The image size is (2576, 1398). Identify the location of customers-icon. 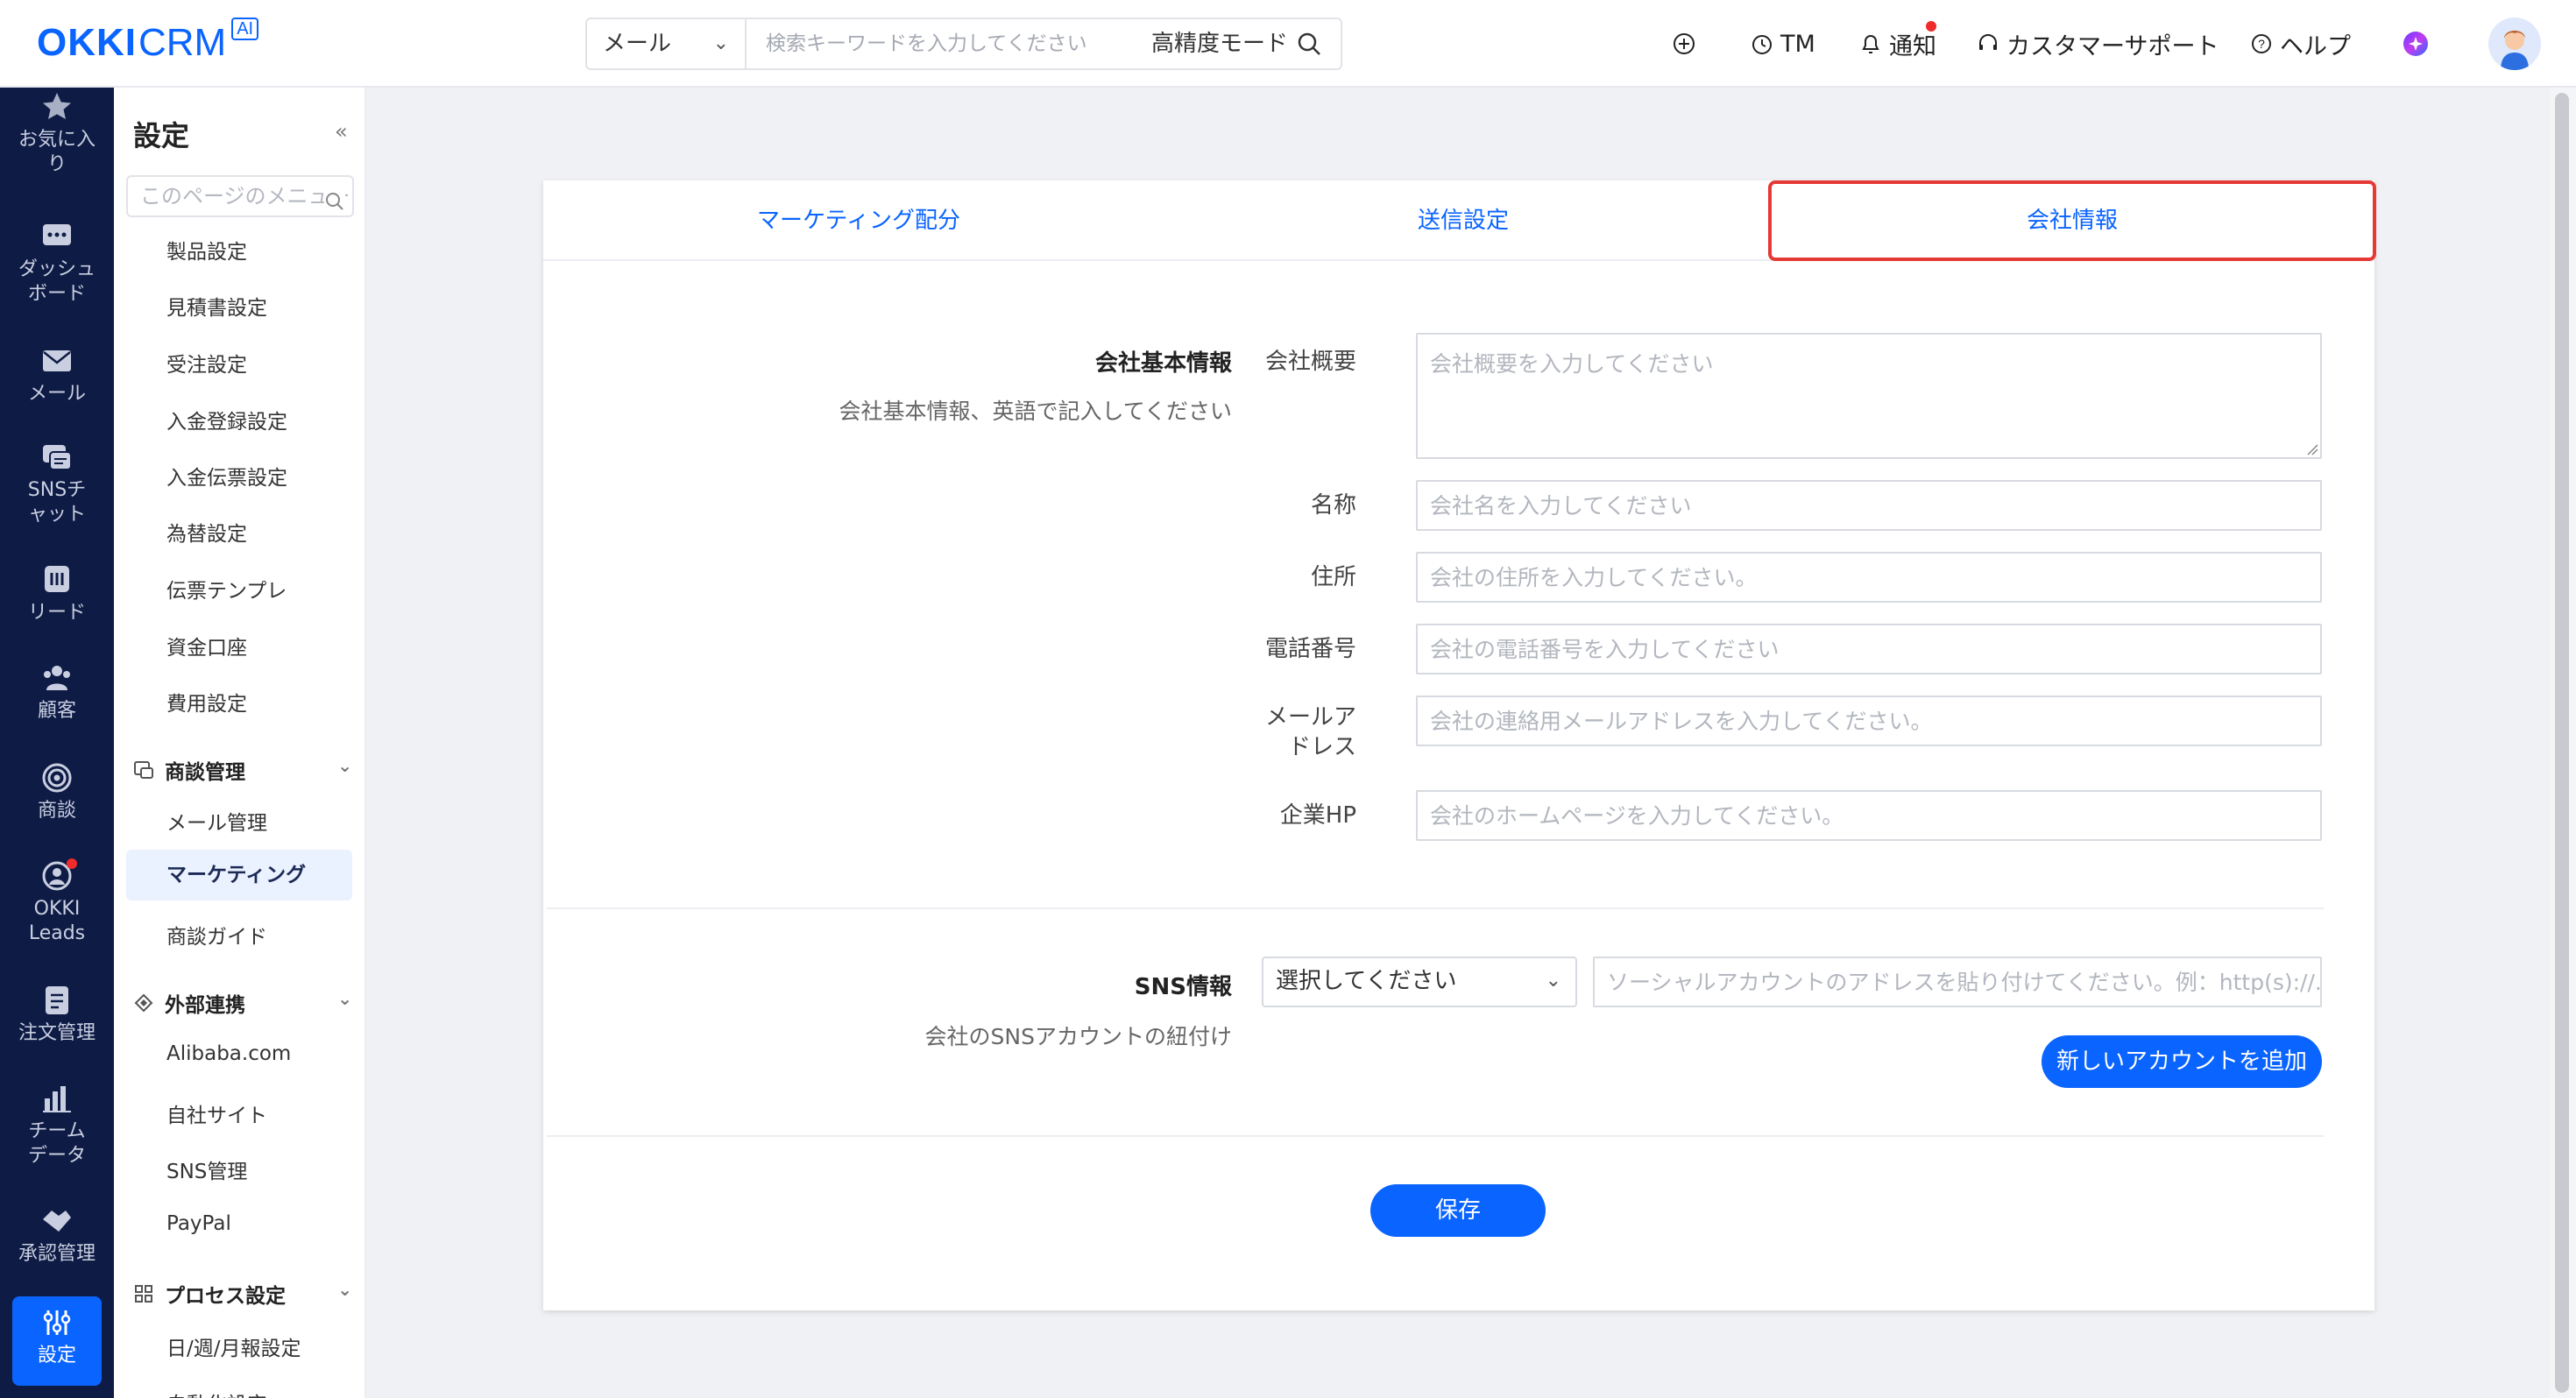
(57, 678).